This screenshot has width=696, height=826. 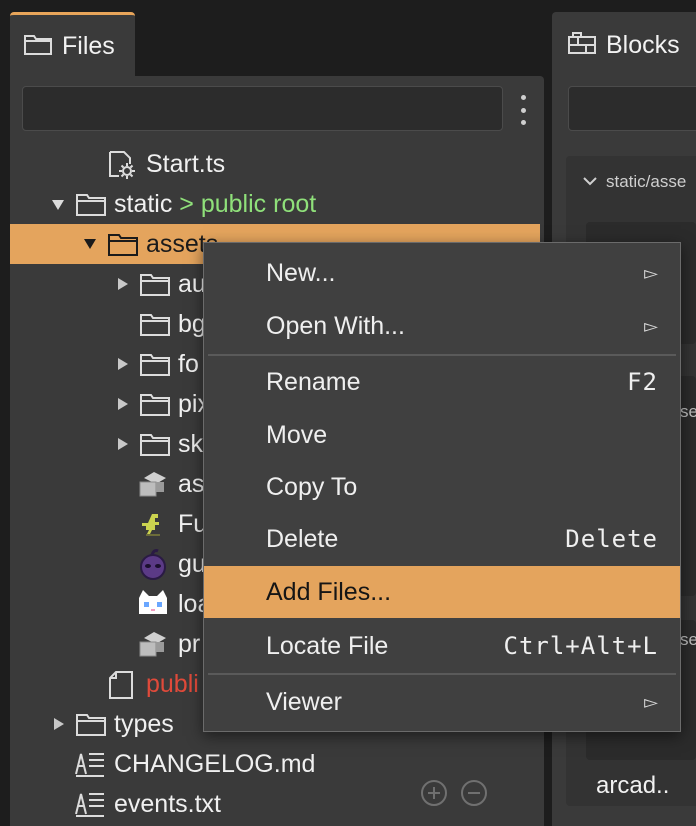 I want to click on menu-item-rename: Rename F2, so click(x=442, y=382).